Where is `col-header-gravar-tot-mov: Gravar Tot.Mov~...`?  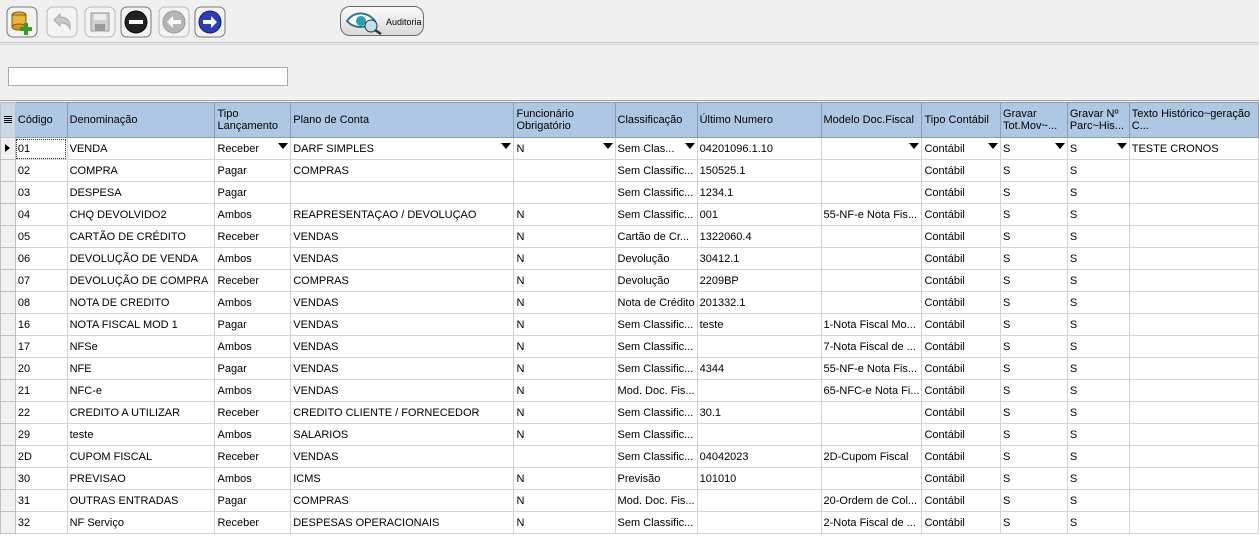 col-header-gravar-tot-mov: Gravar Tot.Mov~... is located at coordinates (1034, 120).